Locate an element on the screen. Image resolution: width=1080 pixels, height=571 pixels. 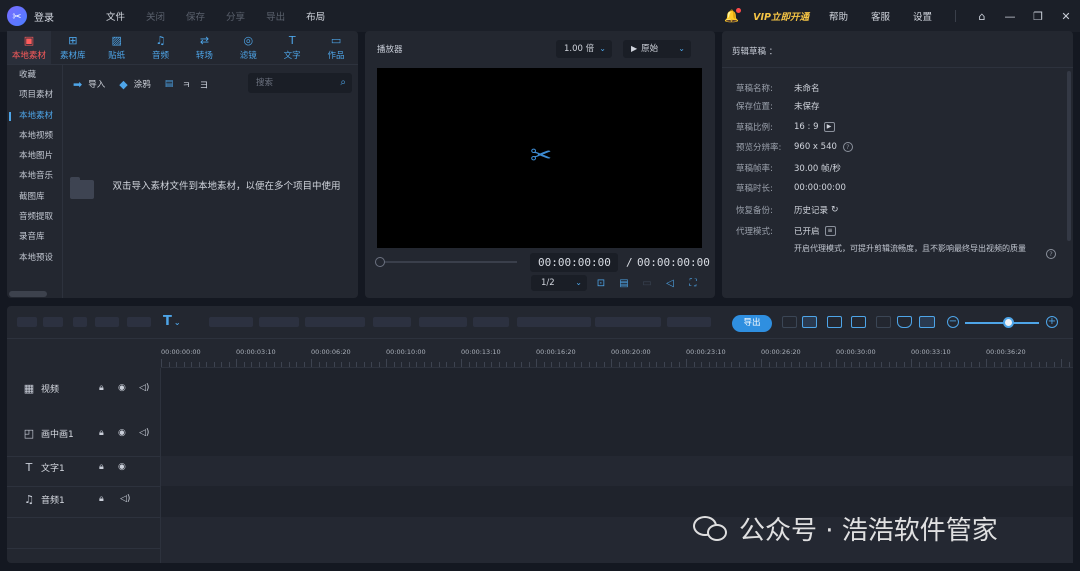
volume-icon: ◁ is located at coordinates (670, 283).